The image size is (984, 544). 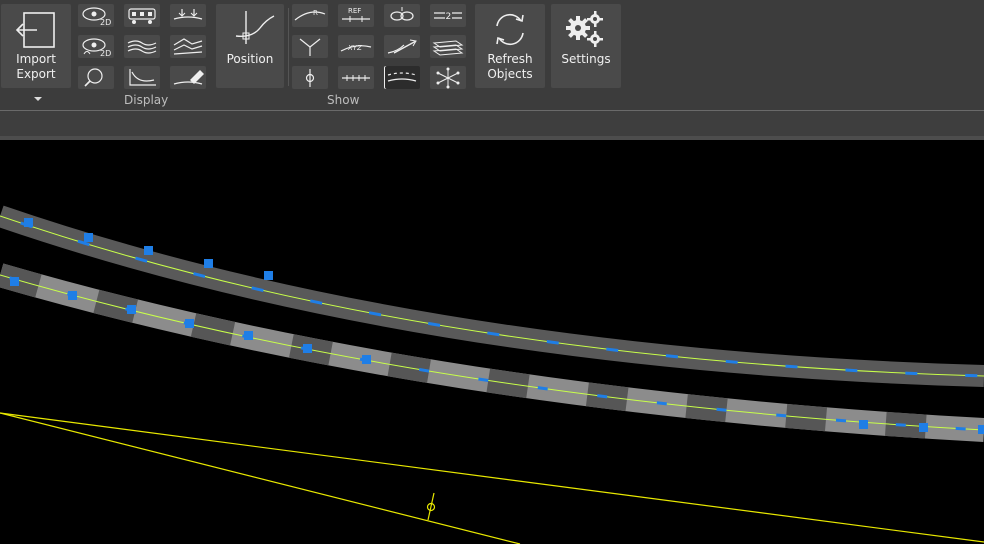 I want to click on circle-axis-icon, so click(x=310, y=77).